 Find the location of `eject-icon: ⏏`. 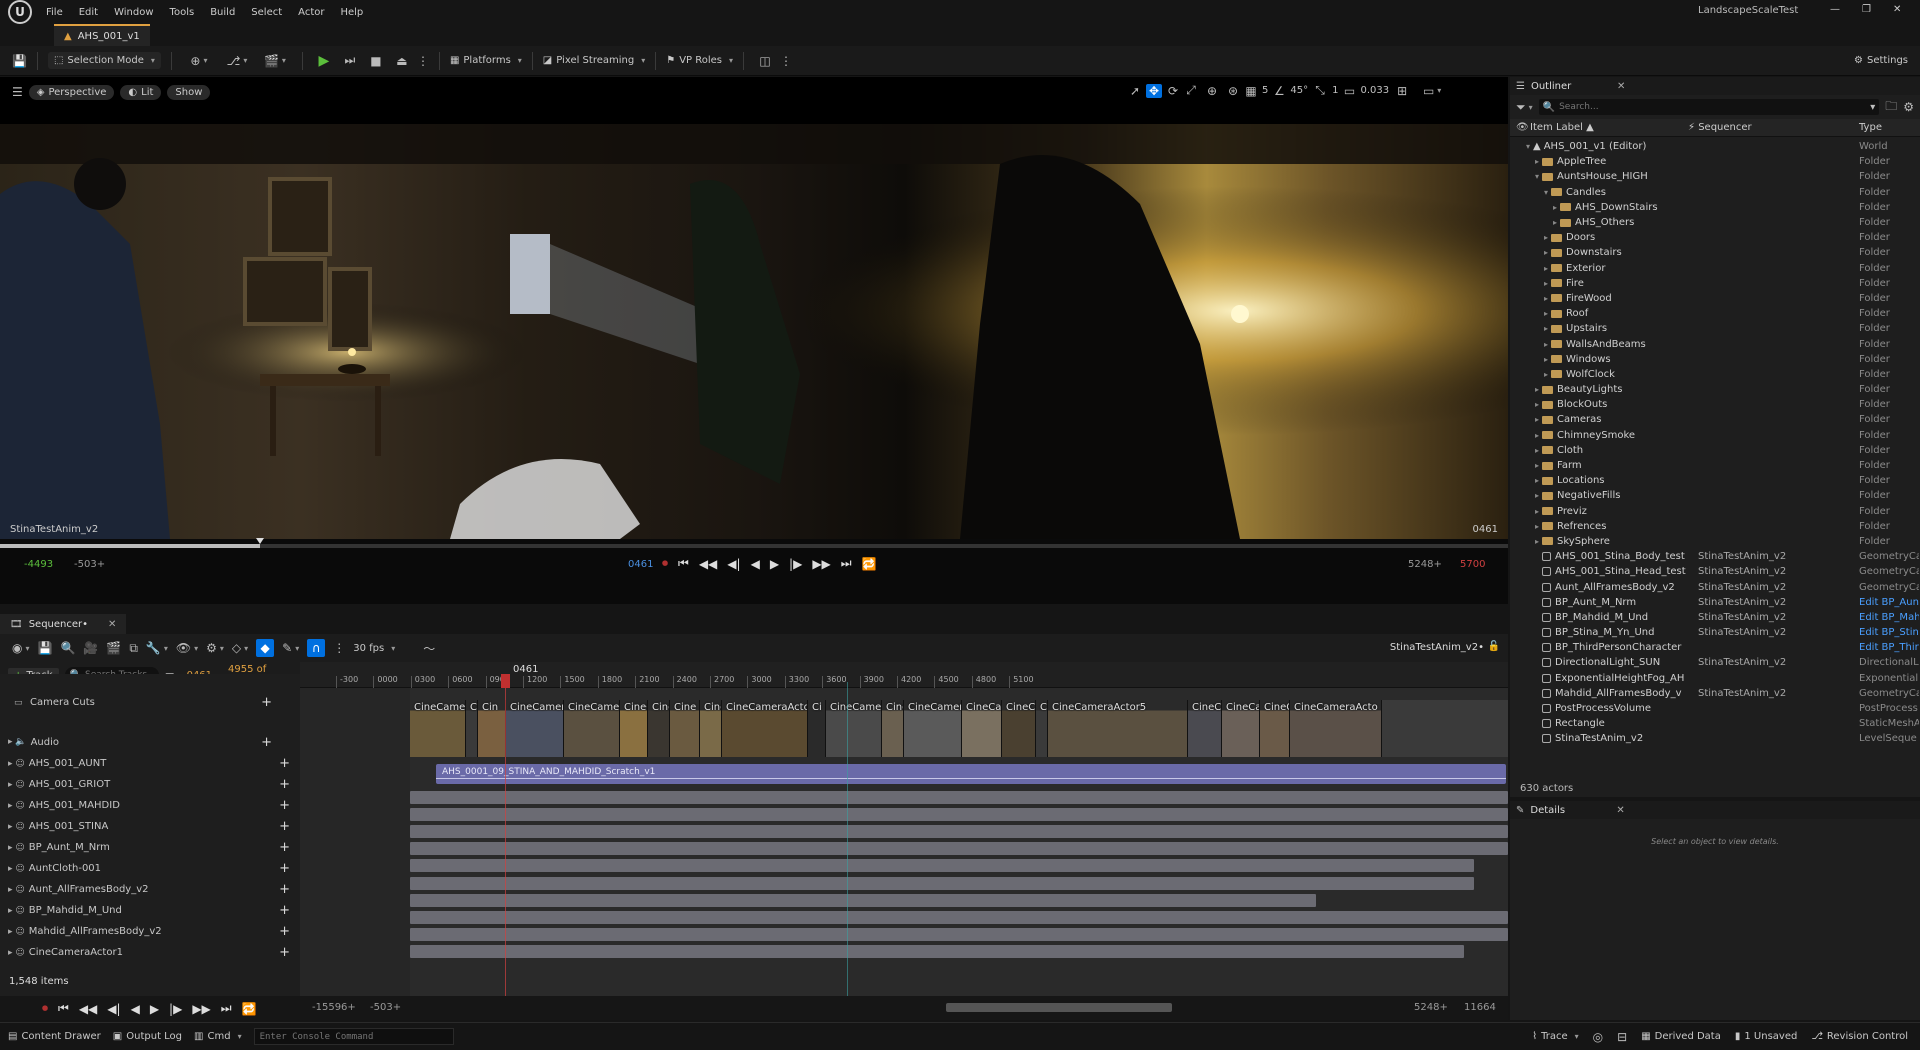

eject-icon: ⏏ is located at coordinates (402, 61).